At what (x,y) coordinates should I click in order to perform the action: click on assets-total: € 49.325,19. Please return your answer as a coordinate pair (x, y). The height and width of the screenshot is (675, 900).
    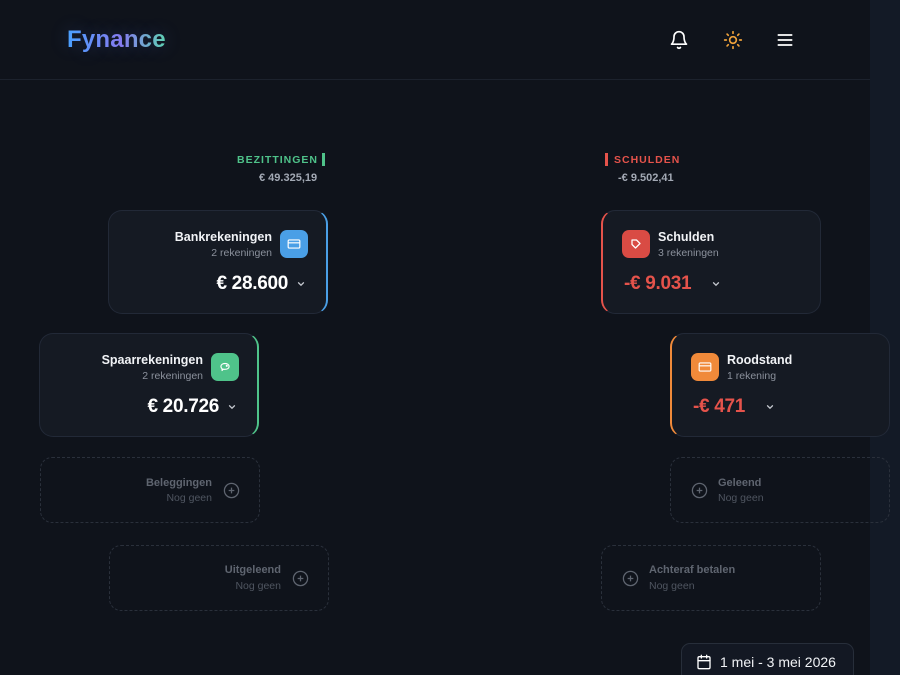
    Looking at the image, I should click on (288, 178).